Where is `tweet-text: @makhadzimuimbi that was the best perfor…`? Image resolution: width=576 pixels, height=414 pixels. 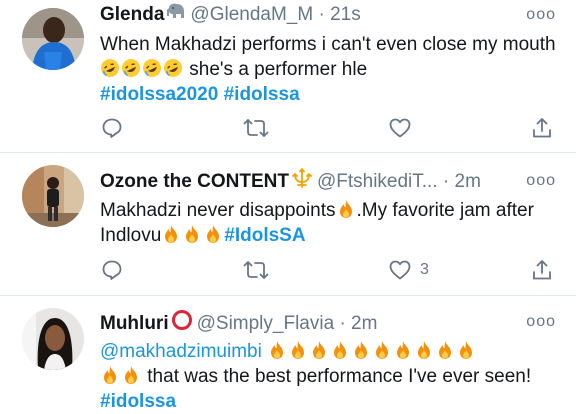
tweet-text: @makhadzimuimbi that was the best perfor… is located at coordinates (331, 376).